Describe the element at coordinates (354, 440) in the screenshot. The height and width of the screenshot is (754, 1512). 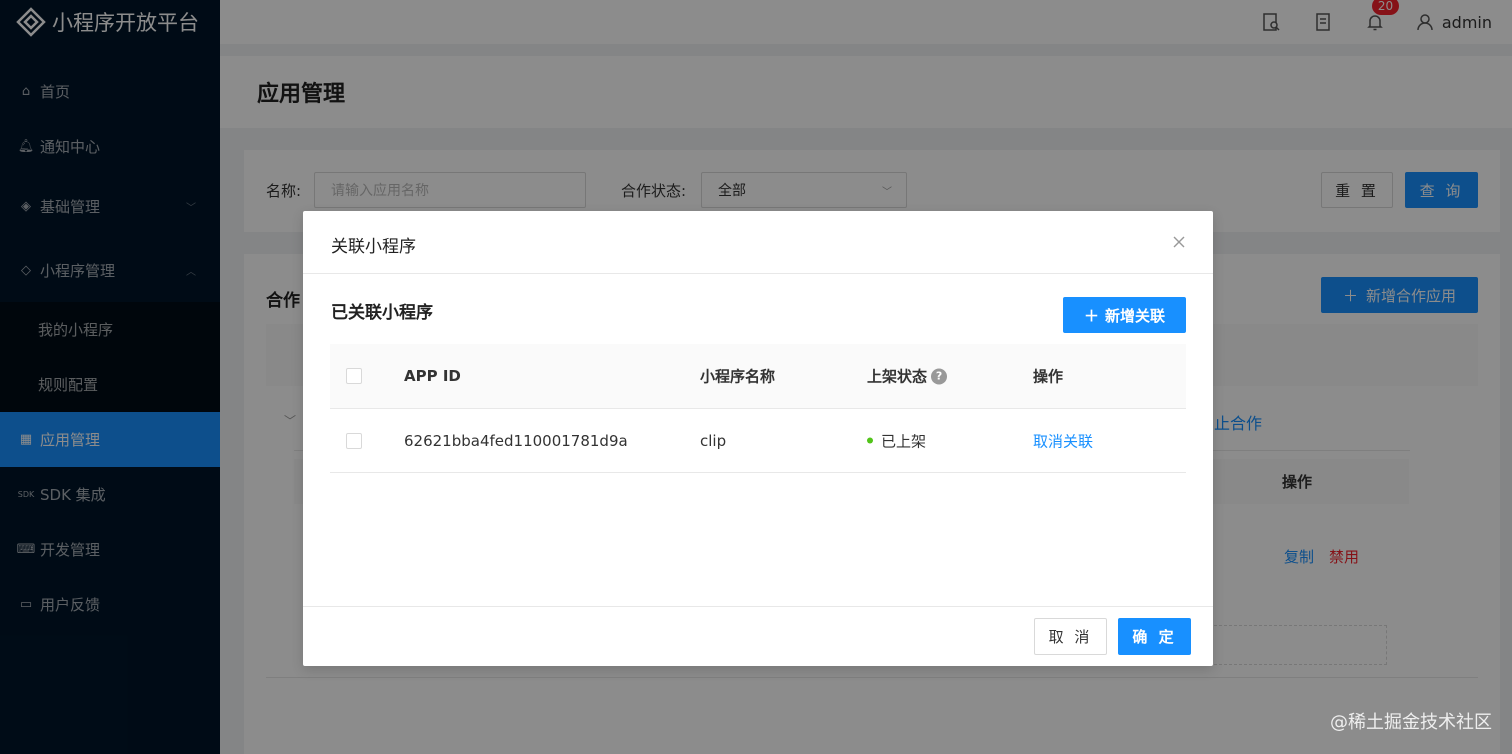
I see `row-checkbox` at that location.